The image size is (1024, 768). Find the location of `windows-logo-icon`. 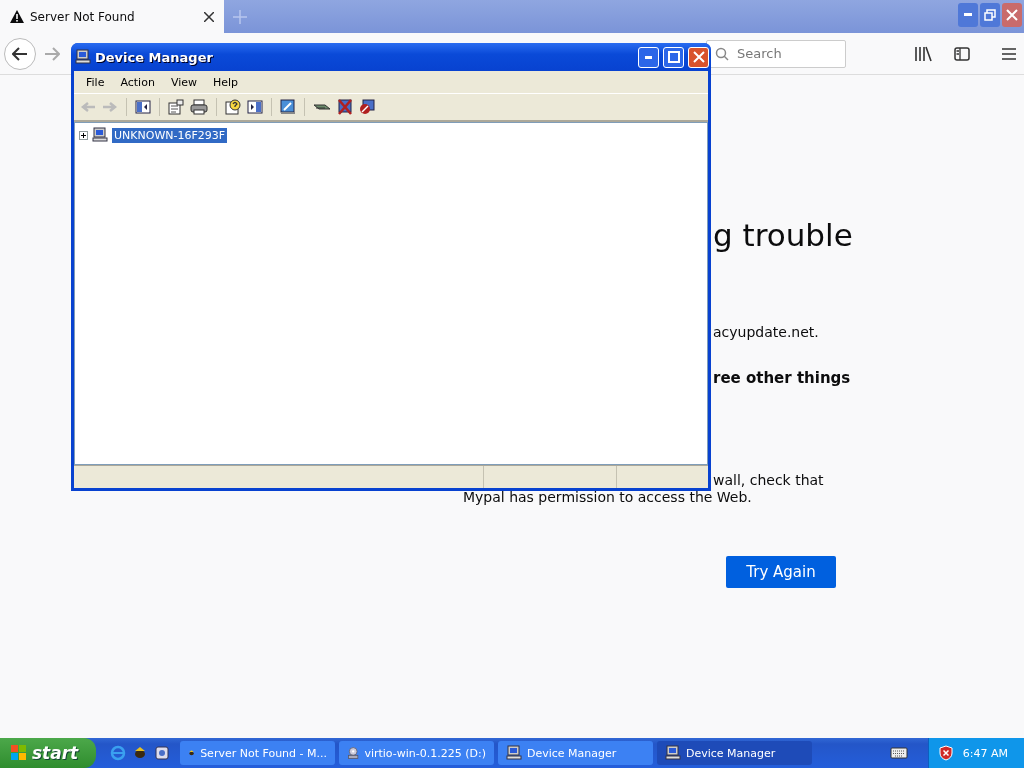

windows-logo-icon is located at coordinates (19, 753).